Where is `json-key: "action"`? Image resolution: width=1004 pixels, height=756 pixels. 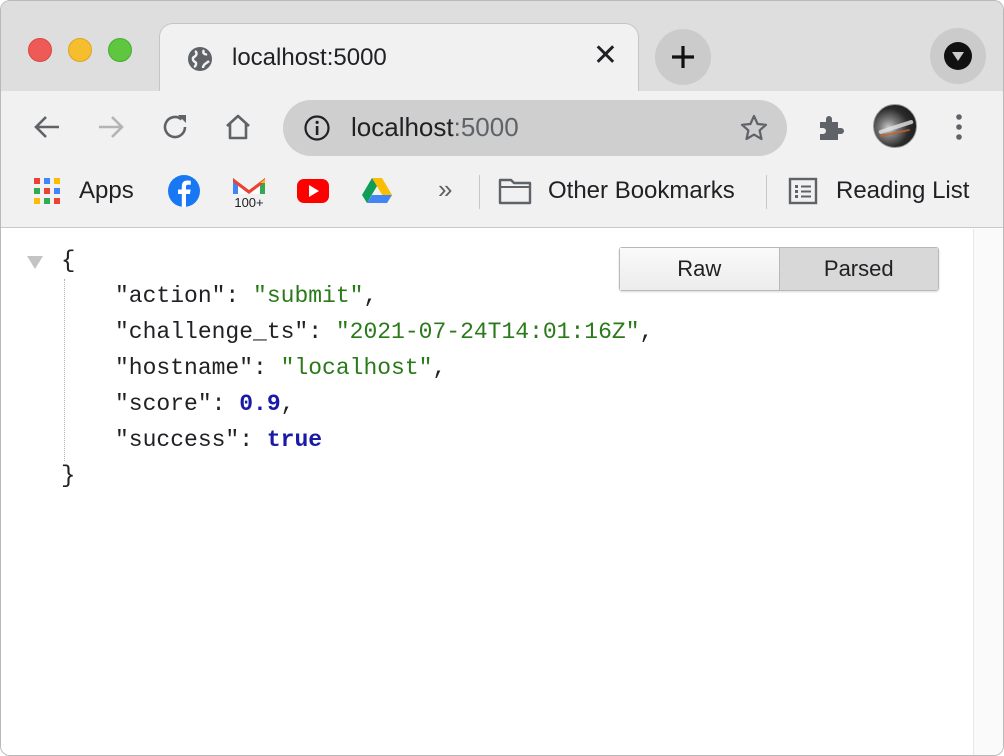 json-key: "action" is located at coordinates (170, 296).